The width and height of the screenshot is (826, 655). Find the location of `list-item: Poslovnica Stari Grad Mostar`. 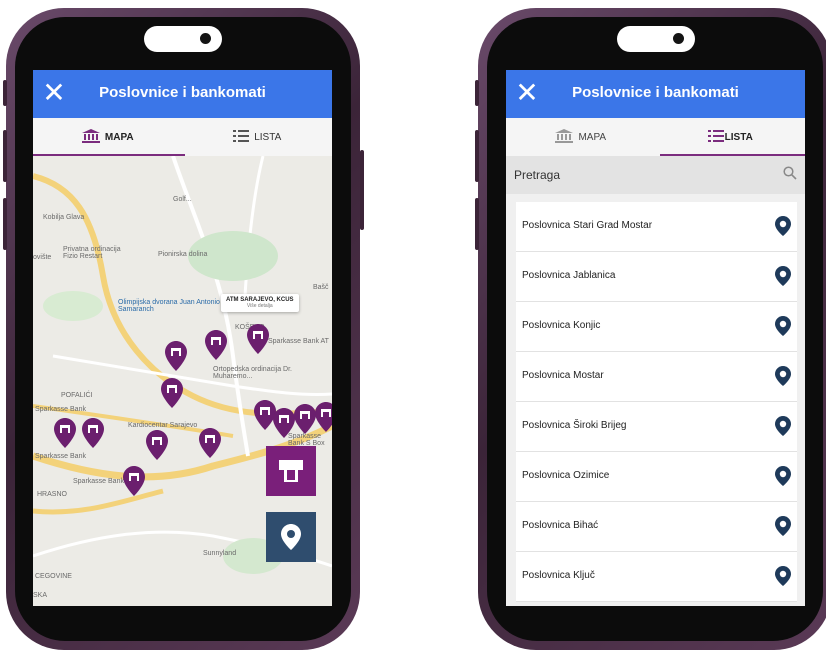

list-item: Poslovnica Stari Grad Mostar is located at coordinates (656, 227).